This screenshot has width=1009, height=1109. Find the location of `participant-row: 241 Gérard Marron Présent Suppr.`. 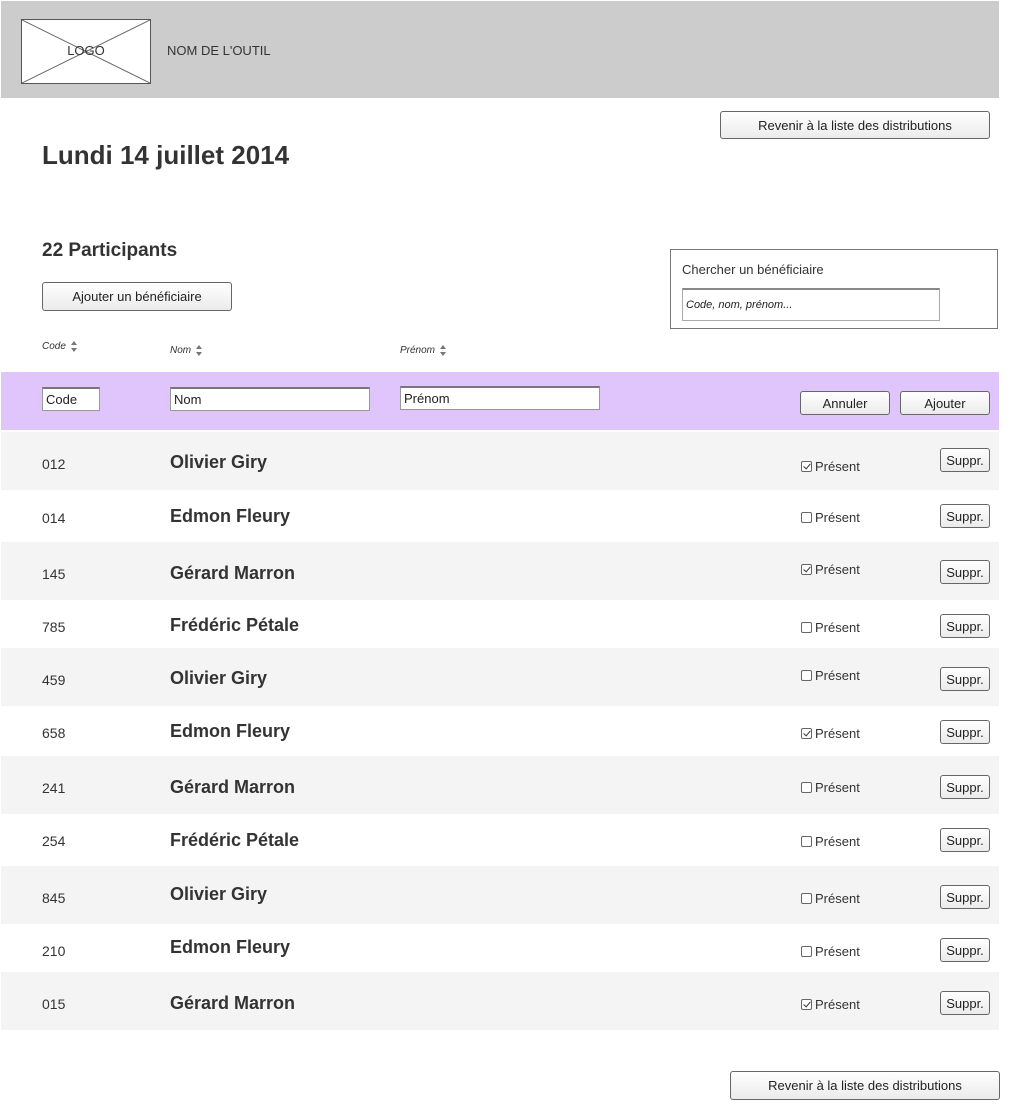

participant-row: 241 Gérard Marron Présent Suppr. is located at coordinates (500, 785).